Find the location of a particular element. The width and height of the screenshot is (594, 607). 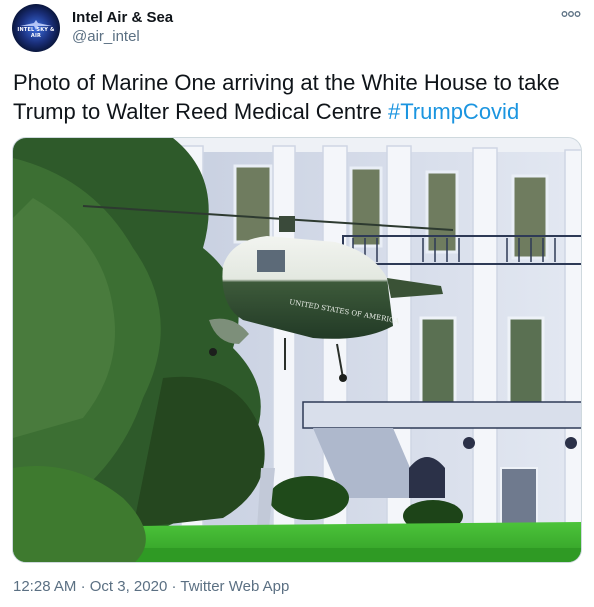

tweet-source: Twitter Web App is located at coordinates (234, 586).